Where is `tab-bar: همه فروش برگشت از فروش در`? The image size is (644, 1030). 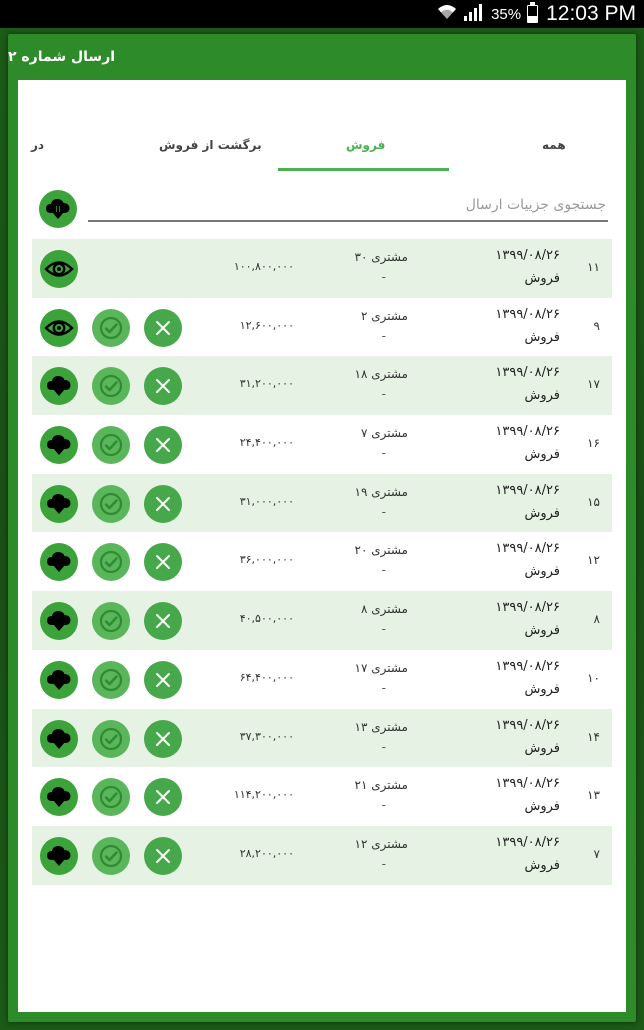 tab-bar: همه فروش برگشت از فروش در is located at coordinates (322, 116).